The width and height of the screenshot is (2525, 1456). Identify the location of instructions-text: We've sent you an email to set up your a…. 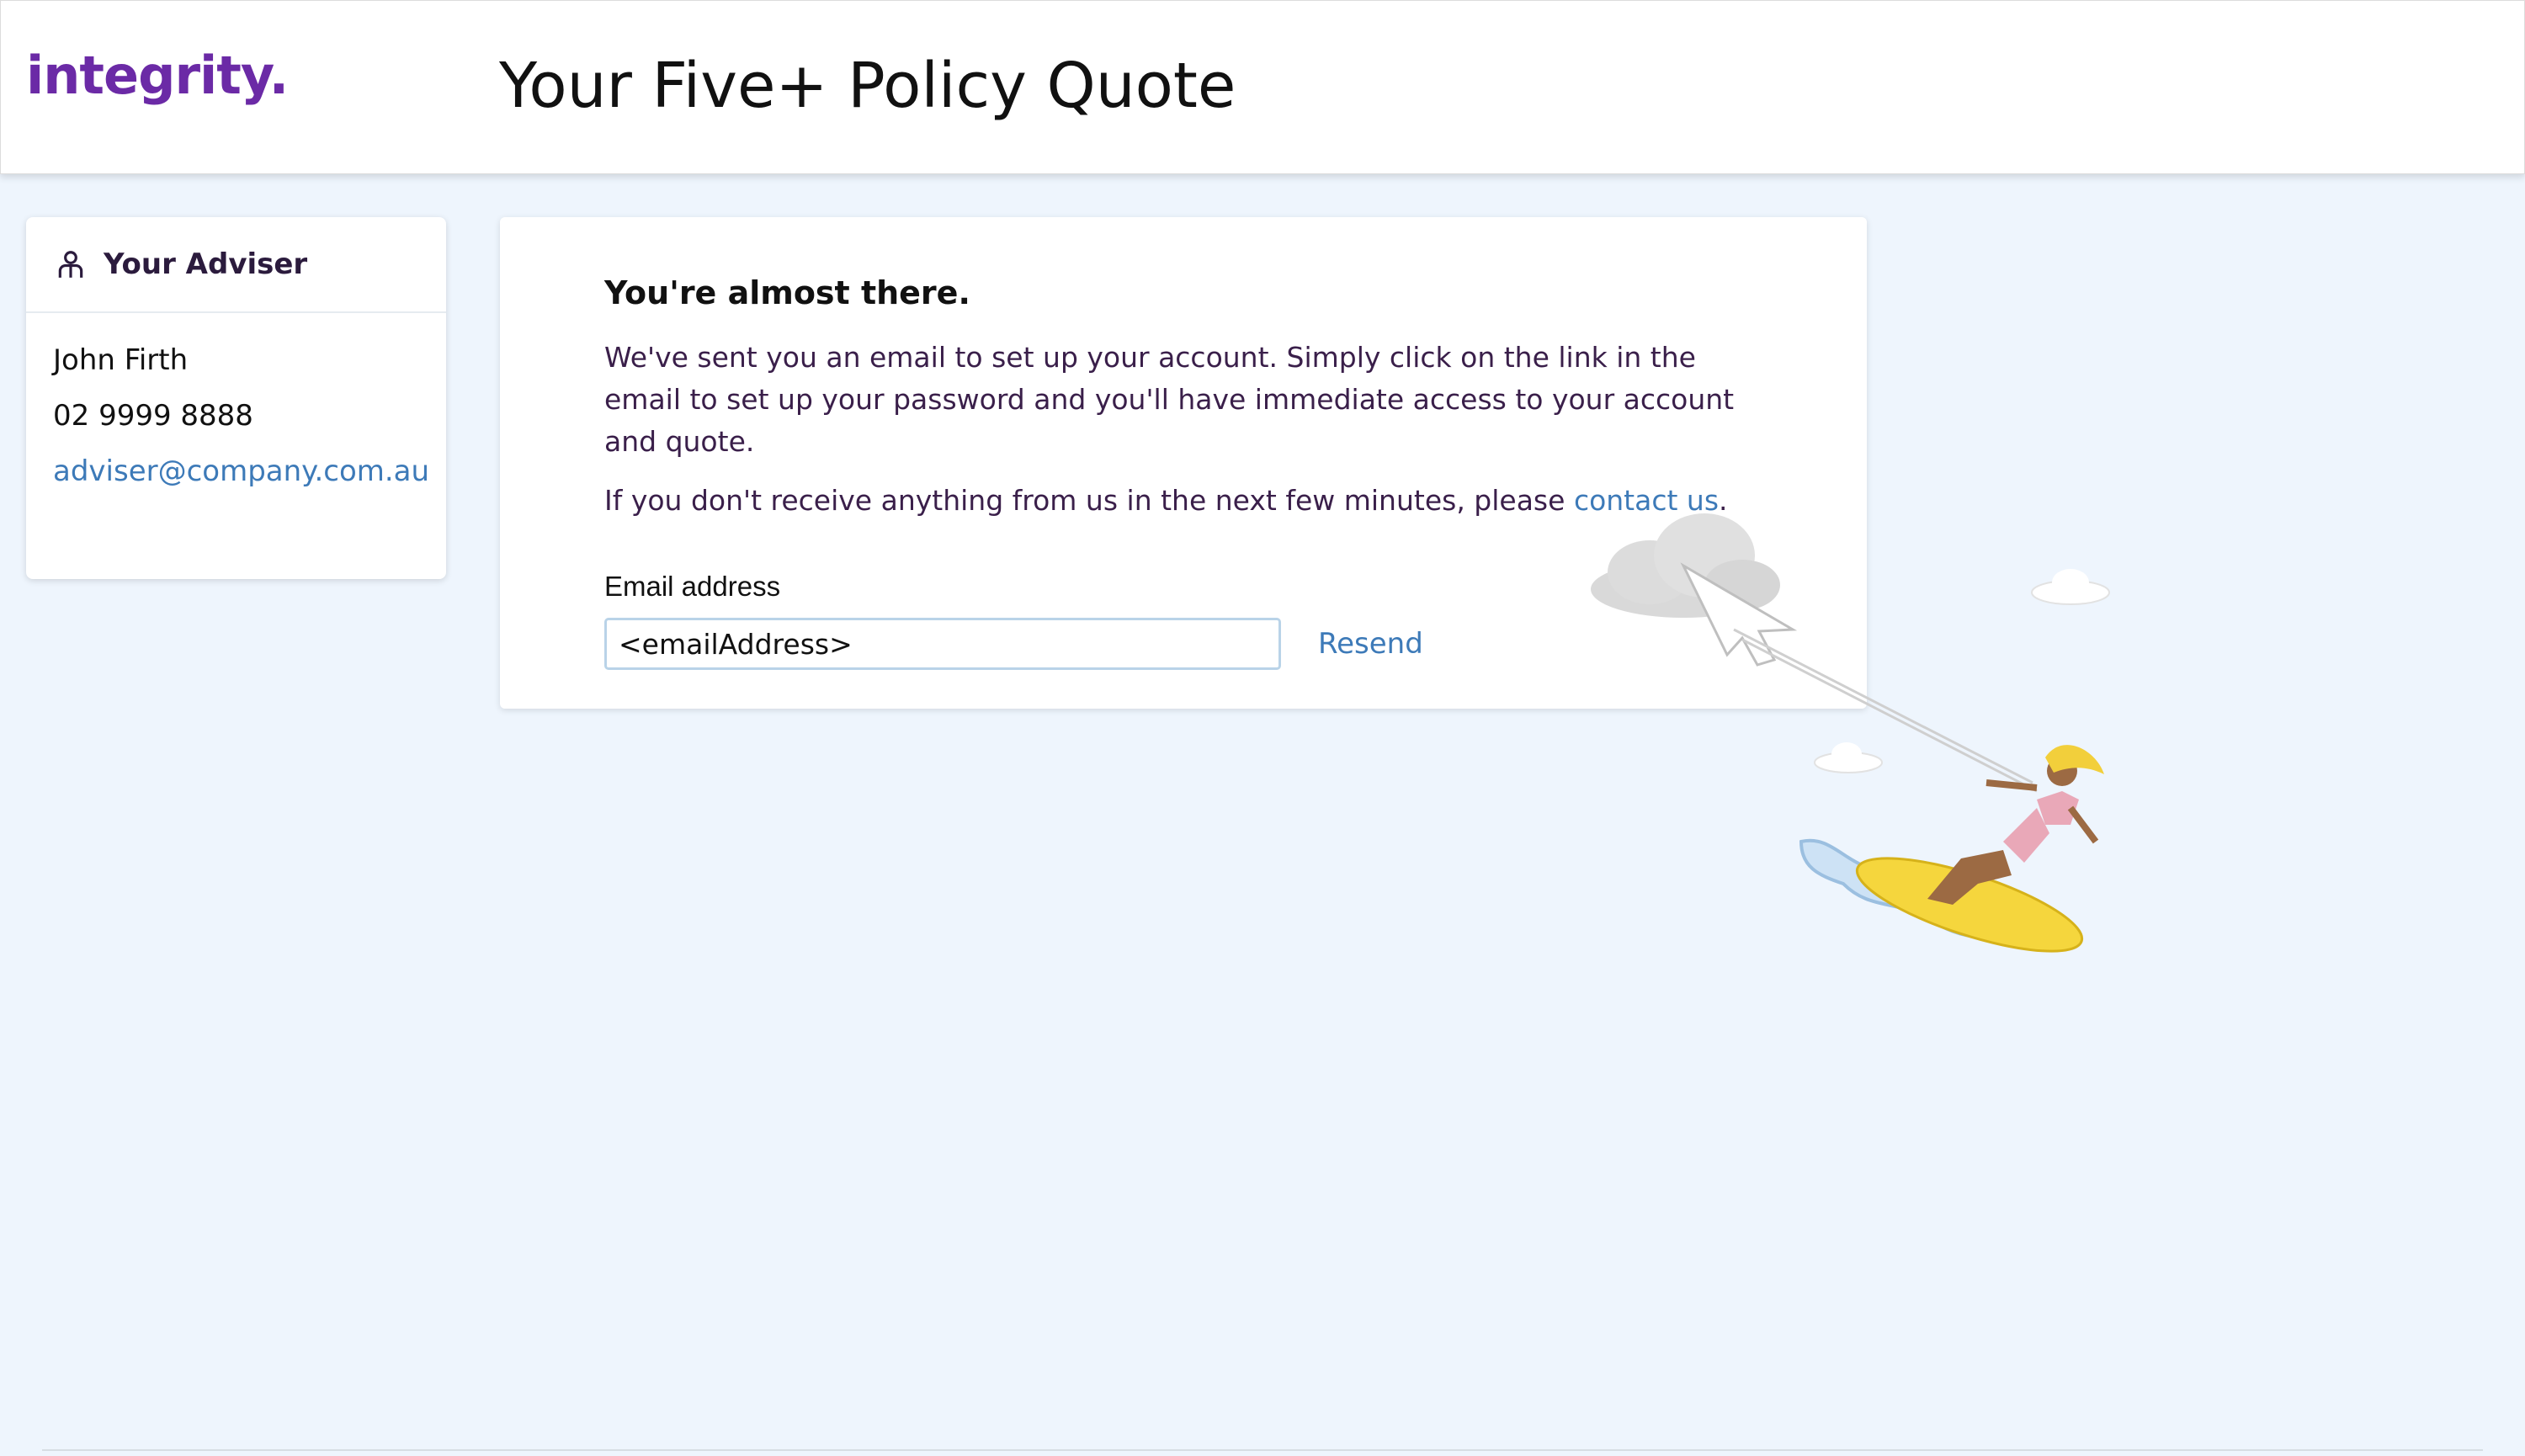
(1169, 399).